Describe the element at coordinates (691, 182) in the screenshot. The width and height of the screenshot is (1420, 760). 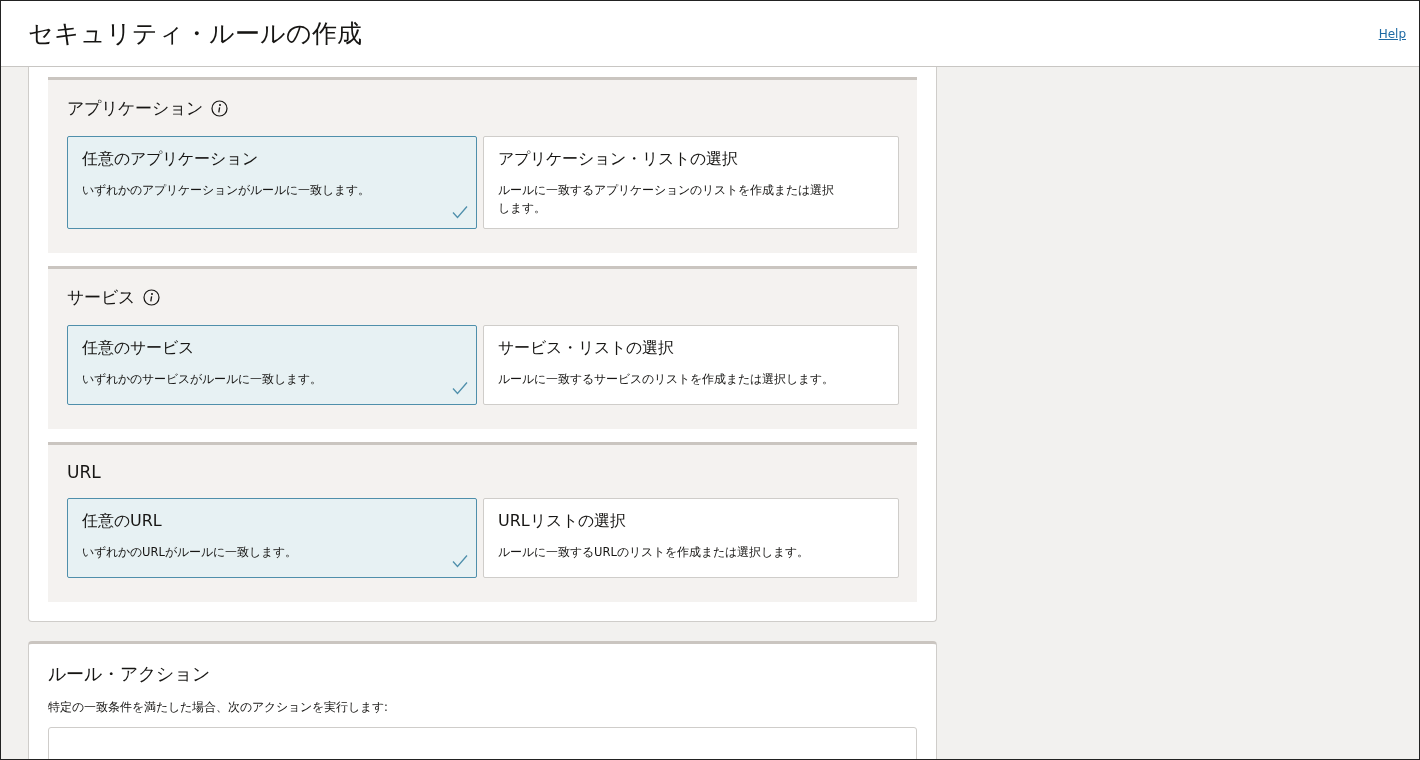
I see `choice-card: アプリケーション・リストの選択 ルールに一致するアプリケーションのリストを作成または選択します。` at that location.